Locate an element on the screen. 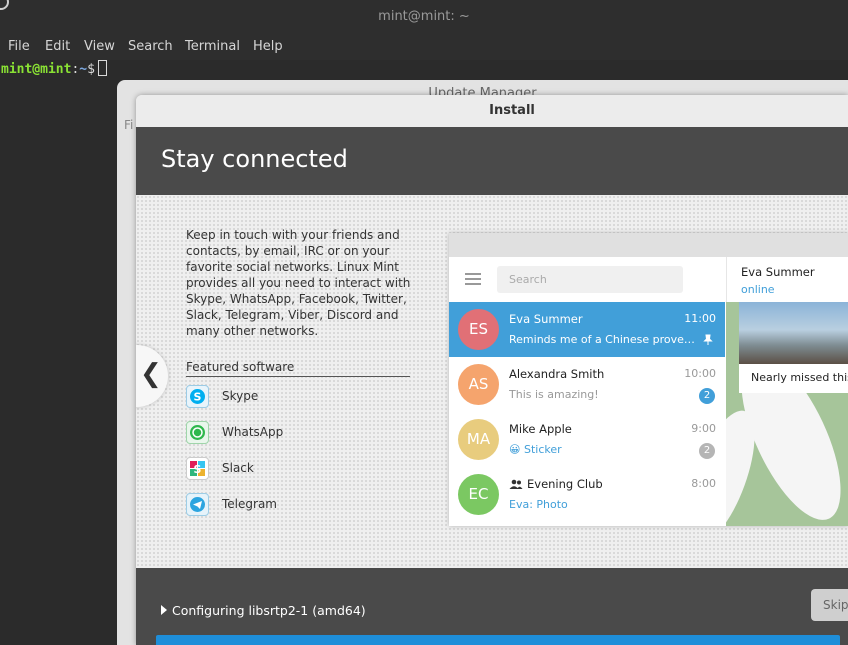 The height and width of the screenshot is (645, 848). menu-file: File is located at coordinates (19, 46).